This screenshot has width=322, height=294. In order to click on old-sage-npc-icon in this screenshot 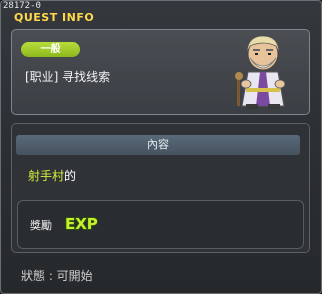, I will do `click(260, 72)`.